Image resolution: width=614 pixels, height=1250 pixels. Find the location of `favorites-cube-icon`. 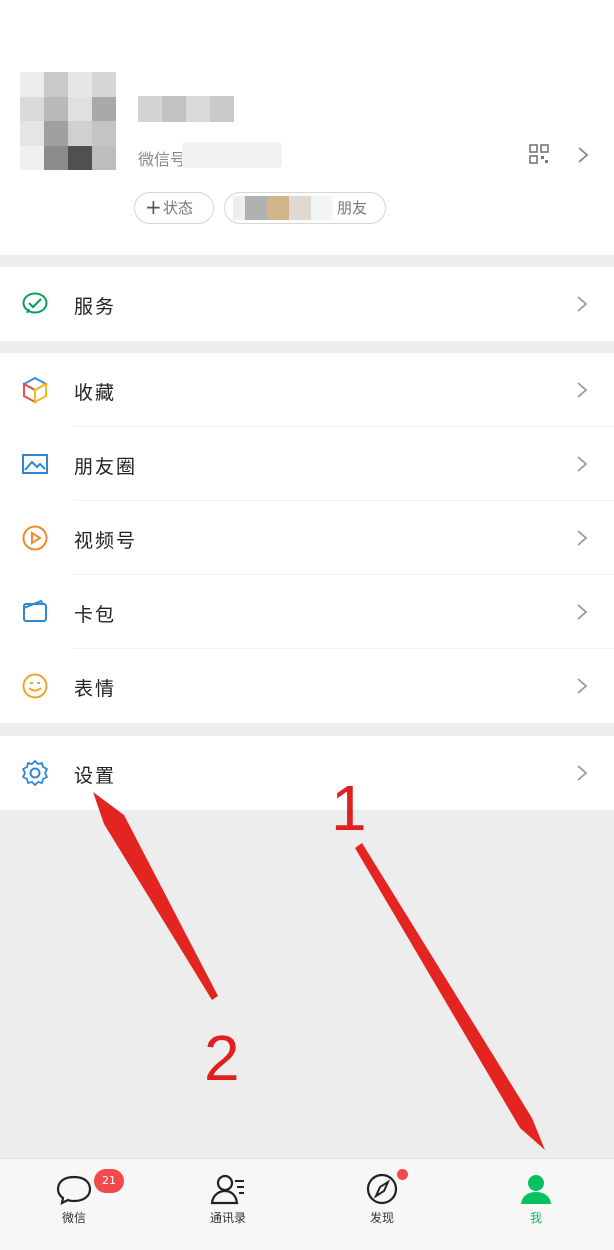

favorites-cube-icon is located at coordinates (35, 390).